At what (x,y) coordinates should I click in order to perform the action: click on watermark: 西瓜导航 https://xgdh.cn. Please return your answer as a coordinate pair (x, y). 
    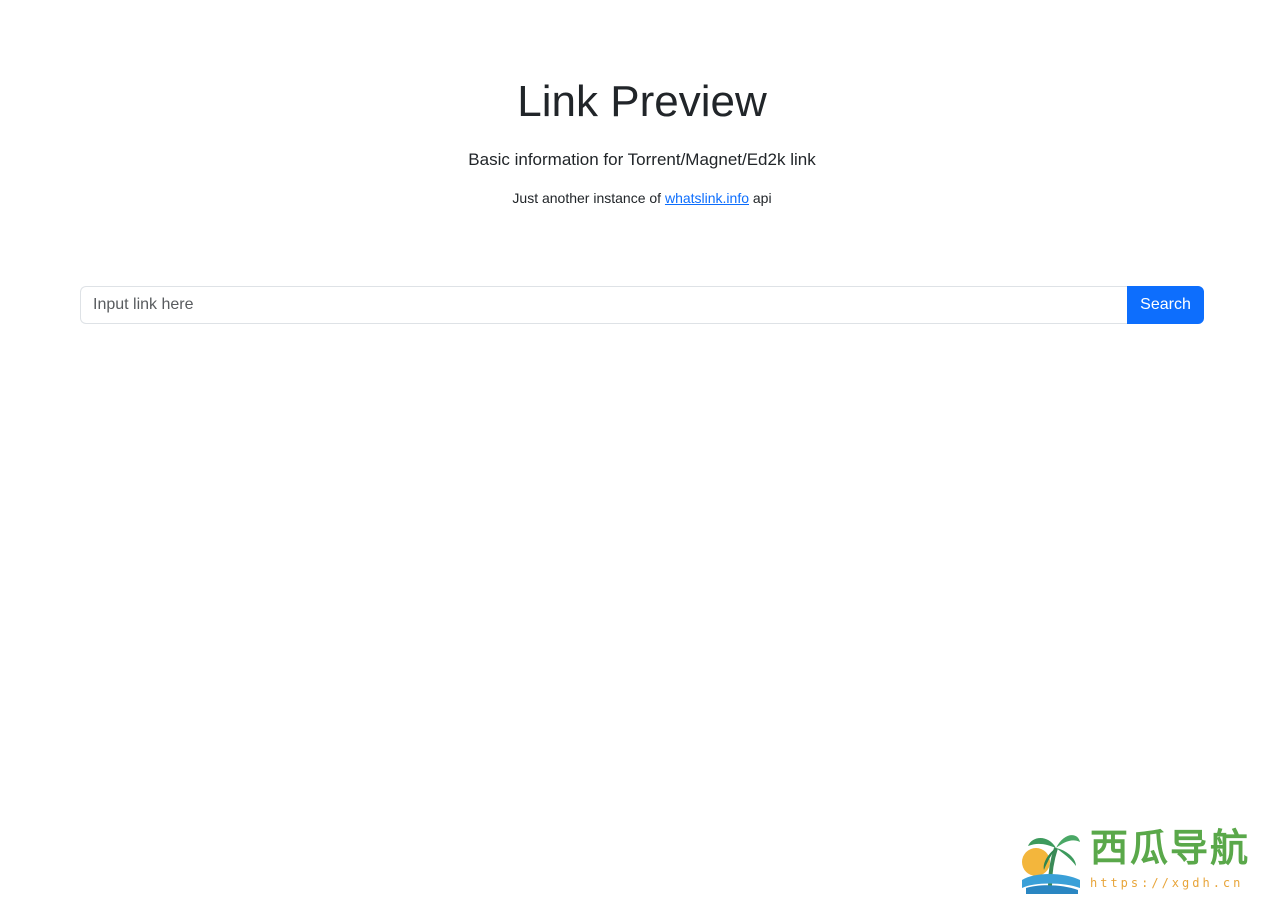
    Looking at the image, I should click on (1145, 860).